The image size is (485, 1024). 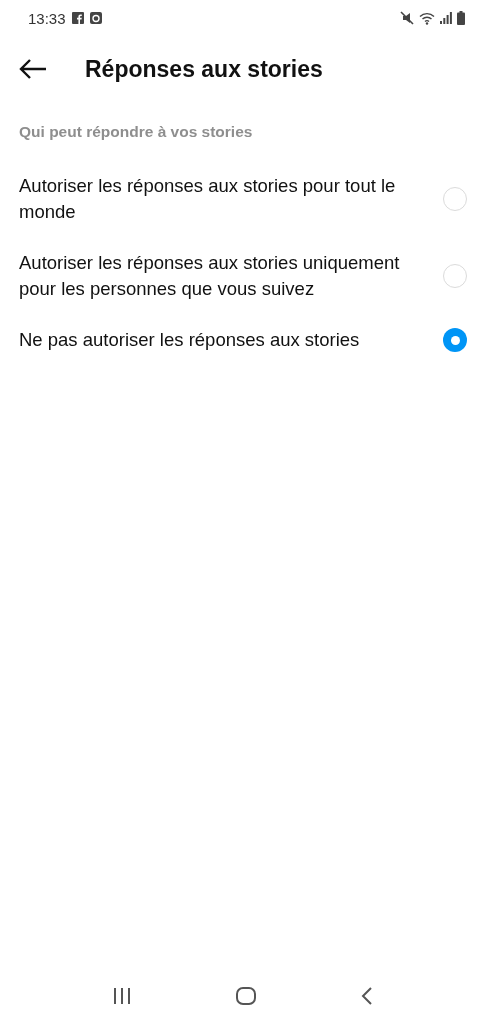 What do you see at coordinates (121, 996) in the screenshot?
I see `recent-apps-icon` at bounding box center [121, 996].